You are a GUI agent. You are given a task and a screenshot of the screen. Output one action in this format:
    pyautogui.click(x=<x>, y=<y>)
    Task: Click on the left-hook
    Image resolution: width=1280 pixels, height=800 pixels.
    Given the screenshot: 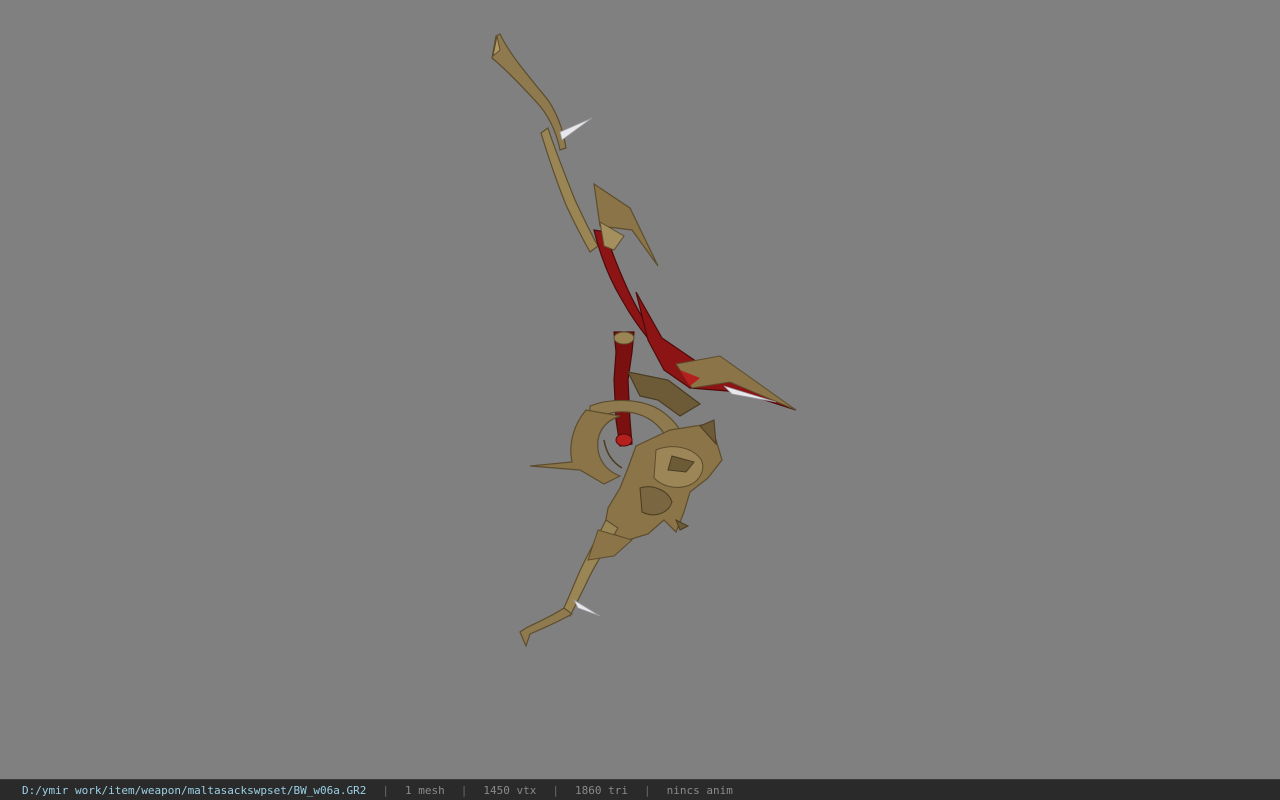 What is the action you would take?
    pyautogui.click(x=575, y=447)
    